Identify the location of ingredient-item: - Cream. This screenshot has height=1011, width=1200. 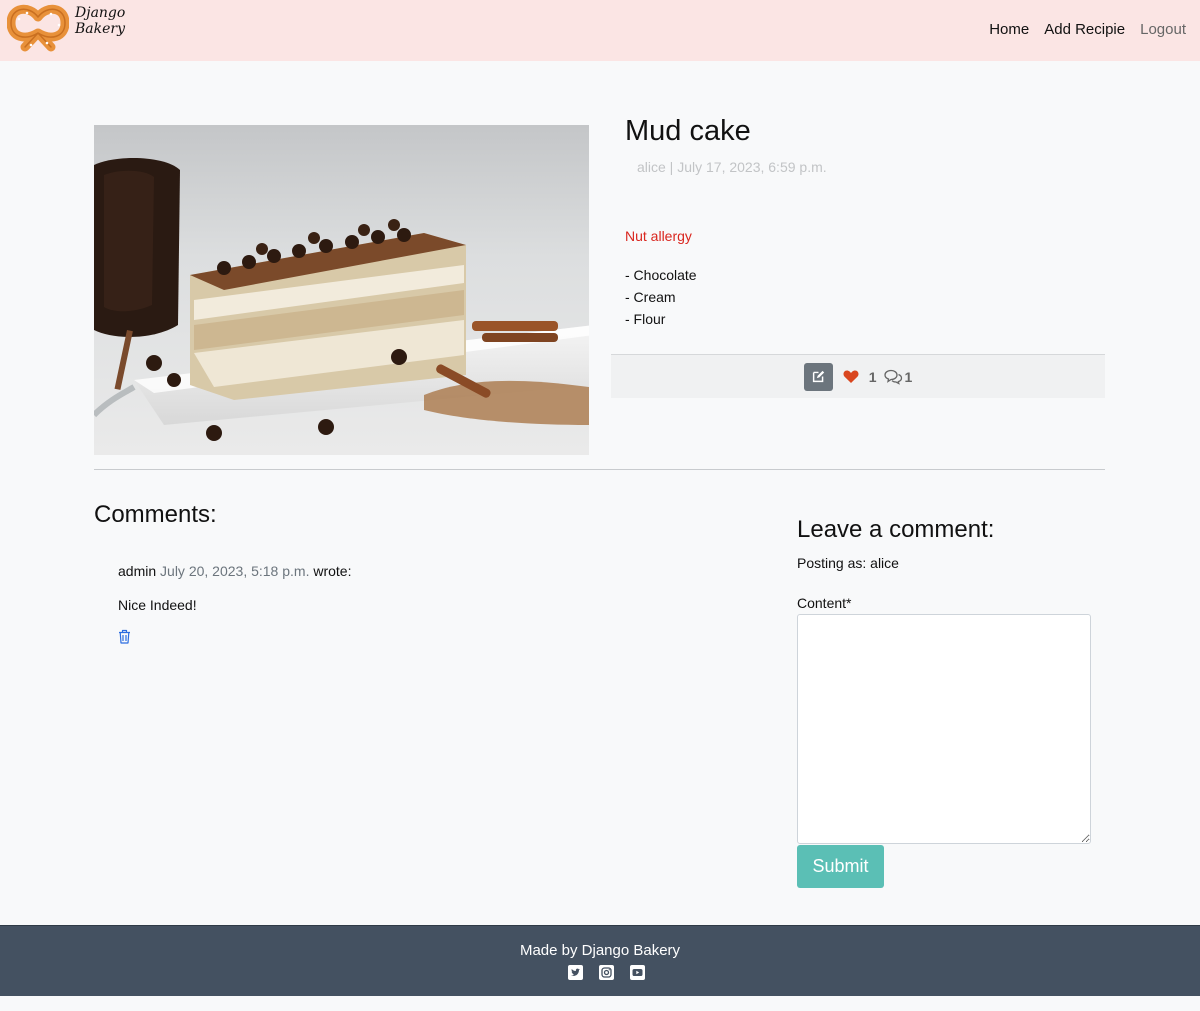
(650, 297).